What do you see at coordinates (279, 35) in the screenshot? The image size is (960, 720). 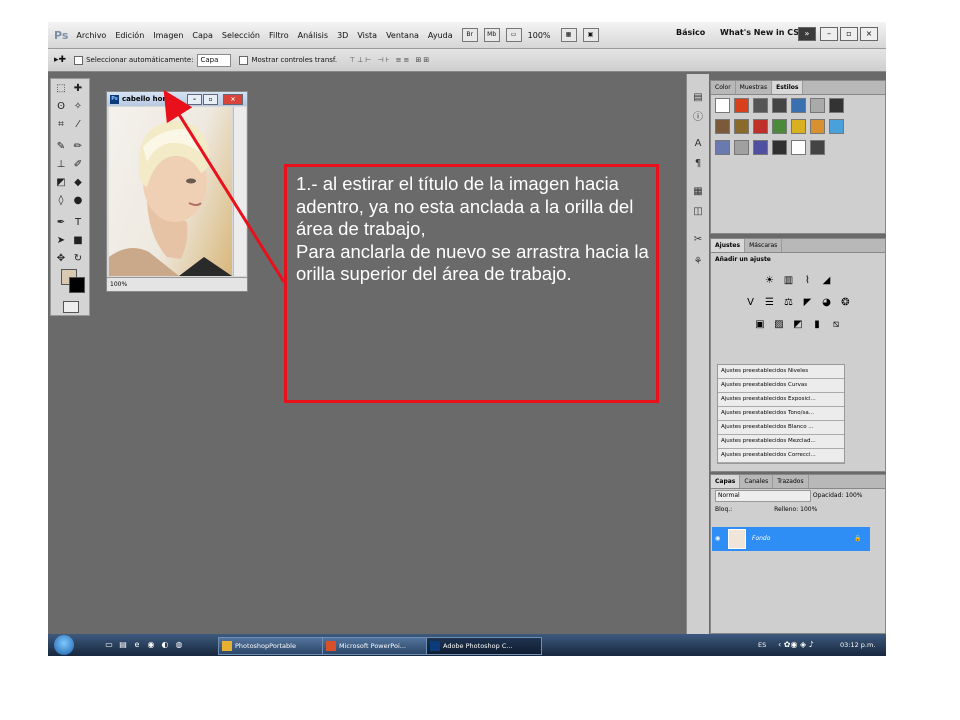 I see `menu-filtro: Filtro` at bounding box center [279, 35].